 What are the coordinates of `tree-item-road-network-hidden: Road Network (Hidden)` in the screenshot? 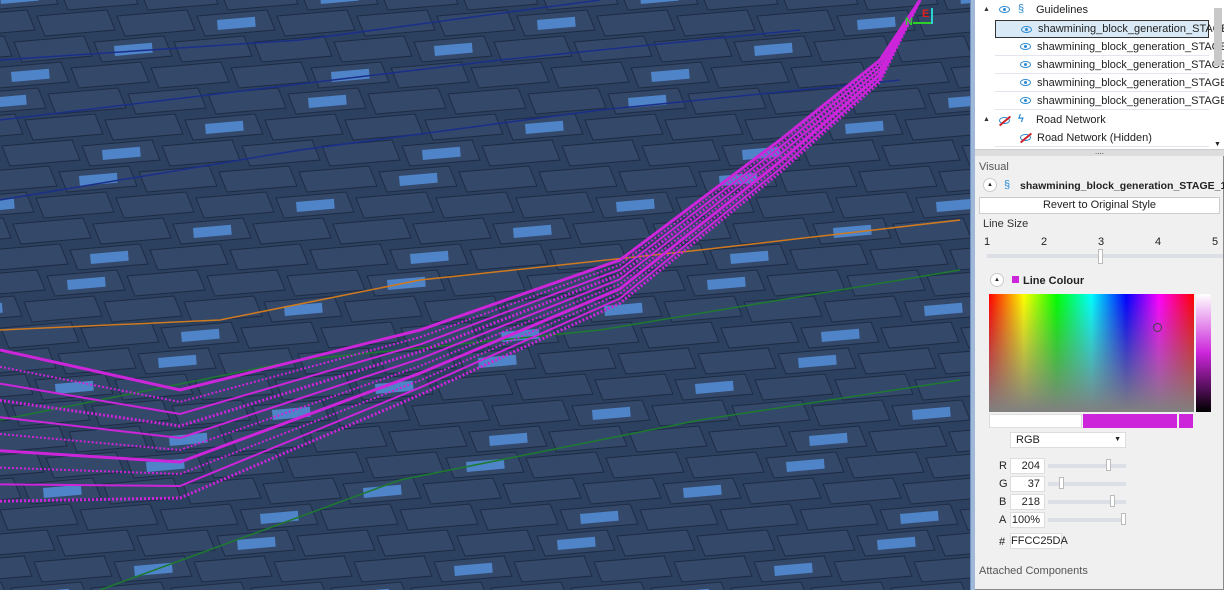 It's located at (1102, 138).